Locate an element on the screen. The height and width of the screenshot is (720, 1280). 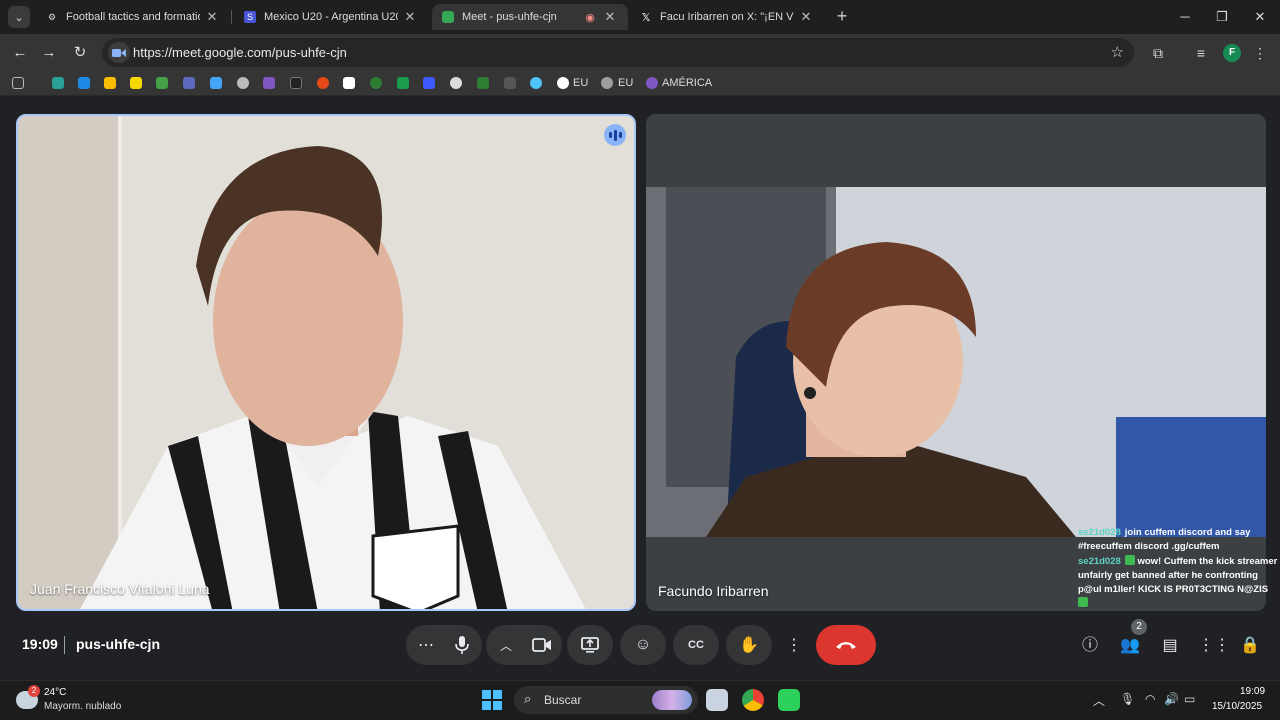
app-icon is located at coordinates (789, 700).